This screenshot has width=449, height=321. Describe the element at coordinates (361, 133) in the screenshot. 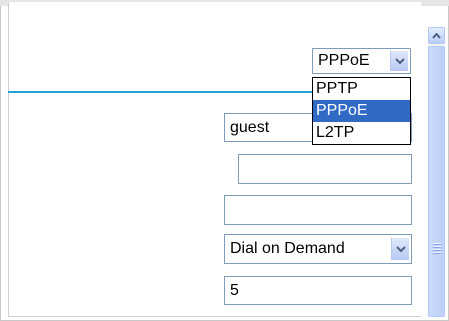

I see `option-l2tp: L2TP` at that location.